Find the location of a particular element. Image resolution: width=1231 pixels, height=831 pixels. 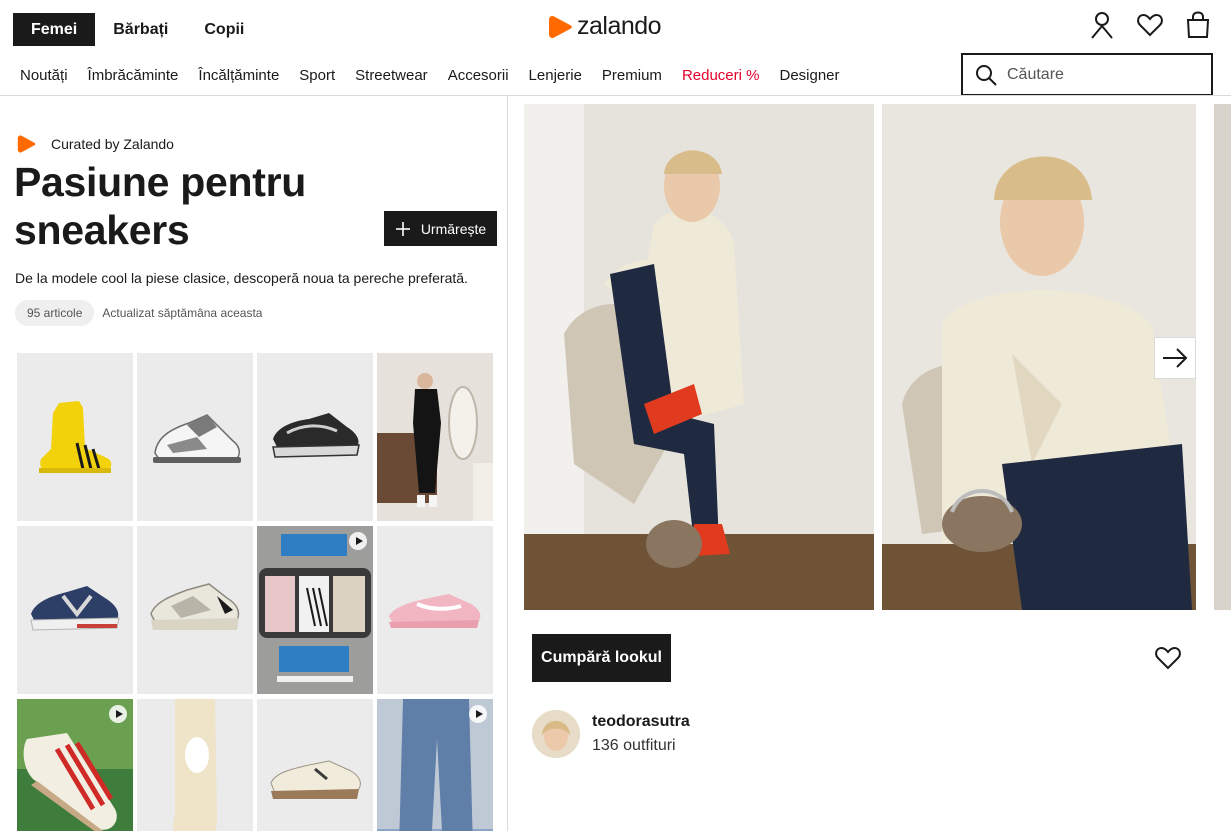

zalando-logo: zalando is located at coordinates (605, 26).